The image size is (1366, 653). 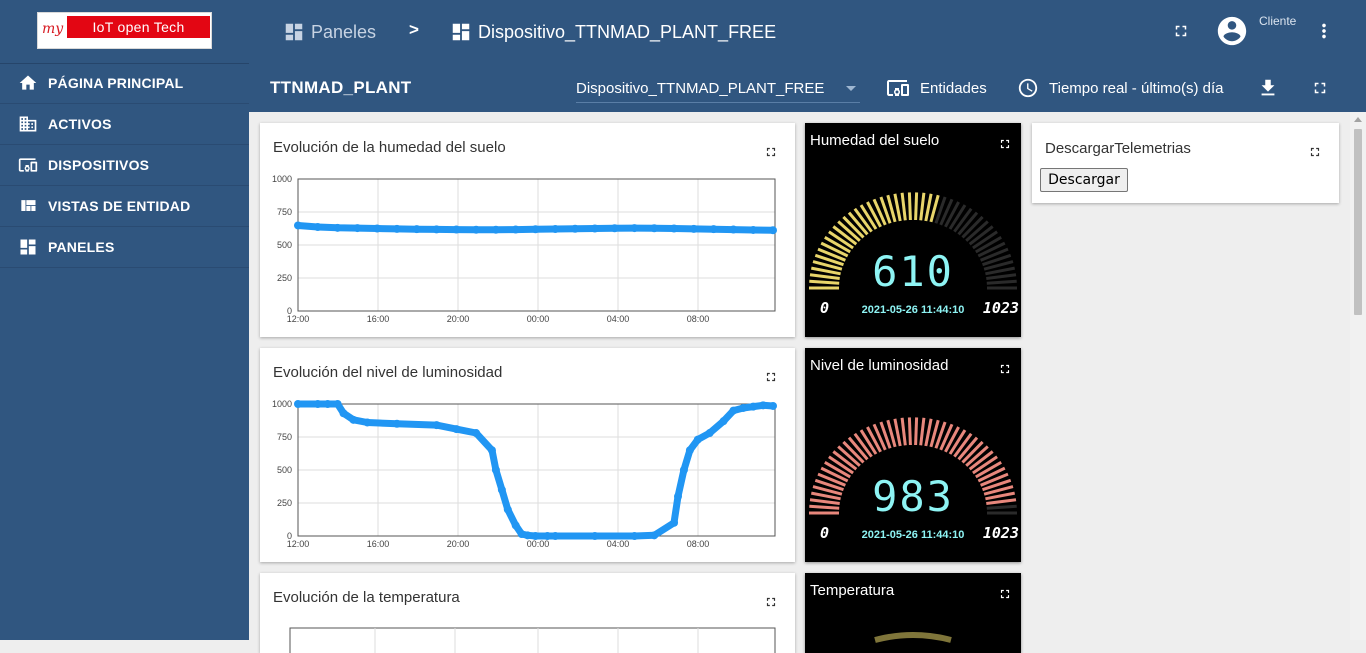 I want to click on temperature-gauge: Temperatura, so click(x=913, y=613).